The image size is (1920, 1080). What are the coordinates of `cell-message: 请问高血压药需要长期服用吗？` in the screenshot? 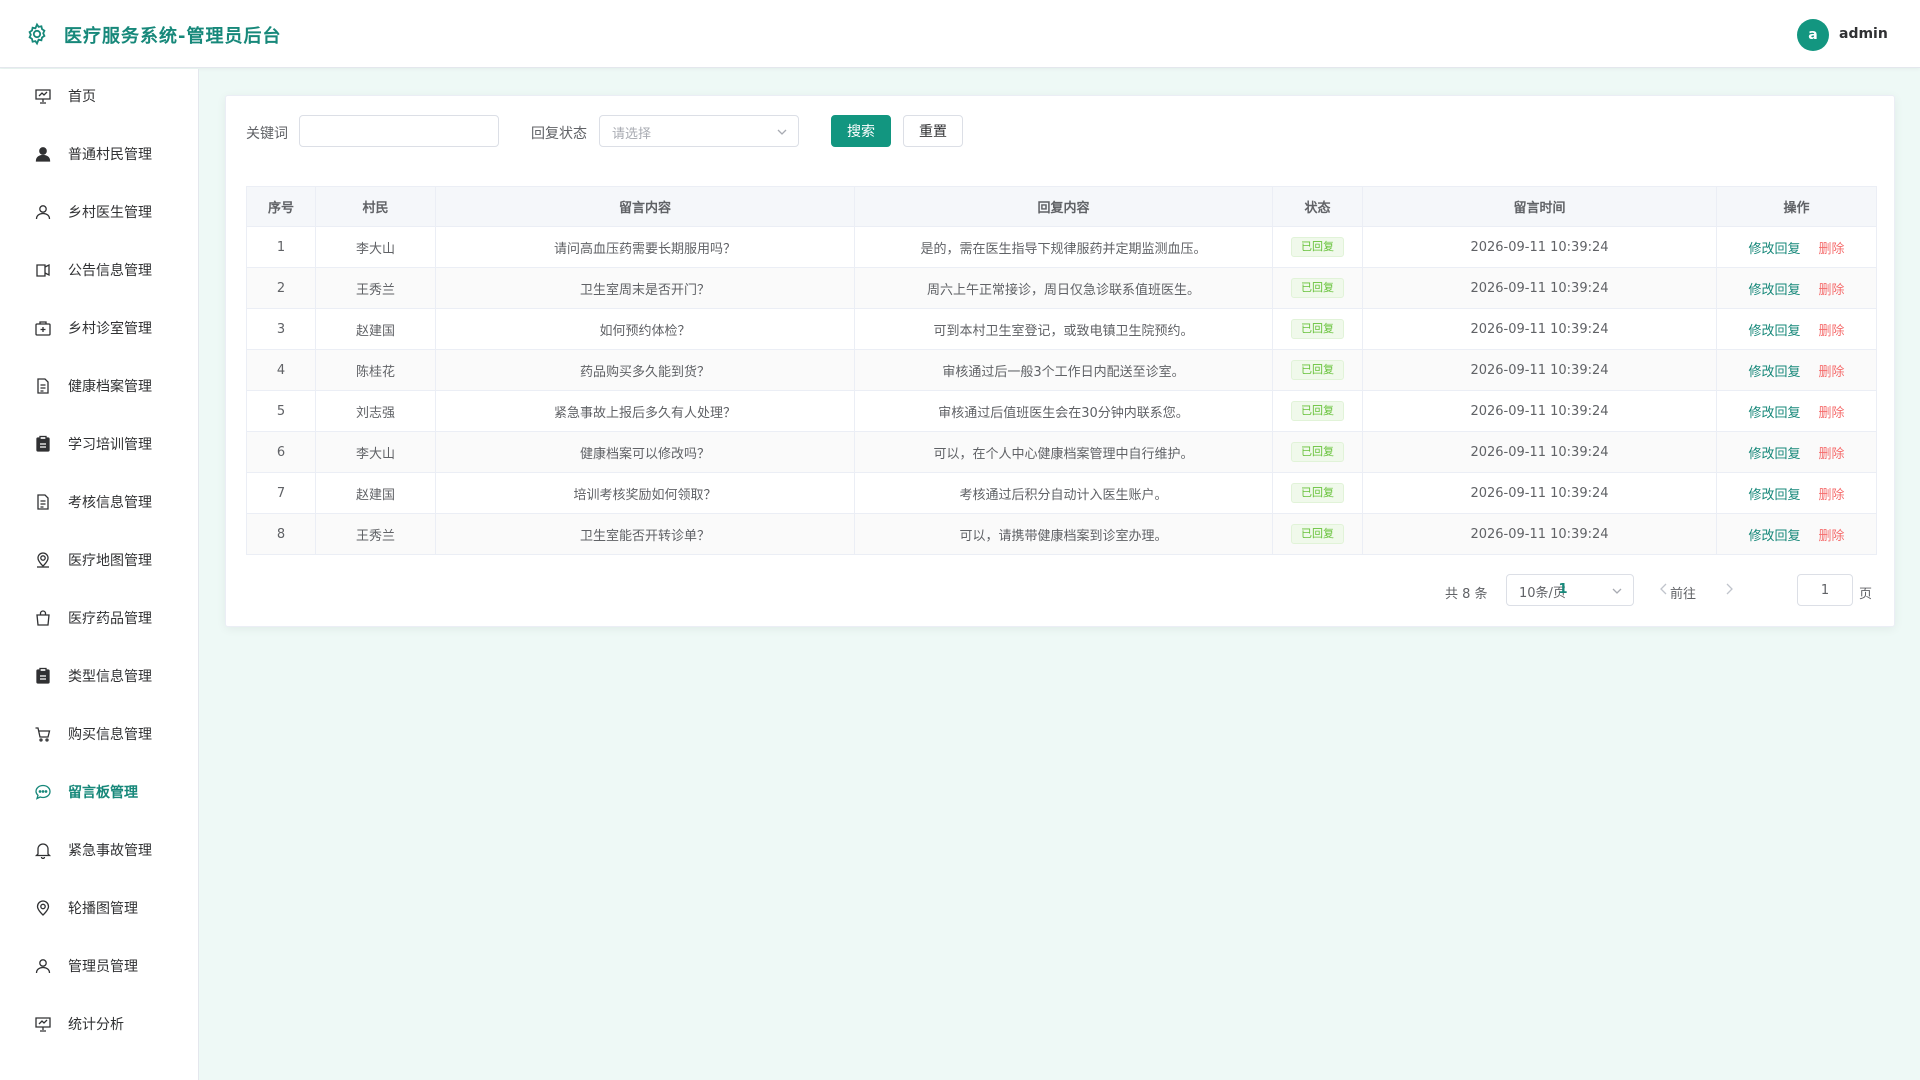 It's located at (645, 247).